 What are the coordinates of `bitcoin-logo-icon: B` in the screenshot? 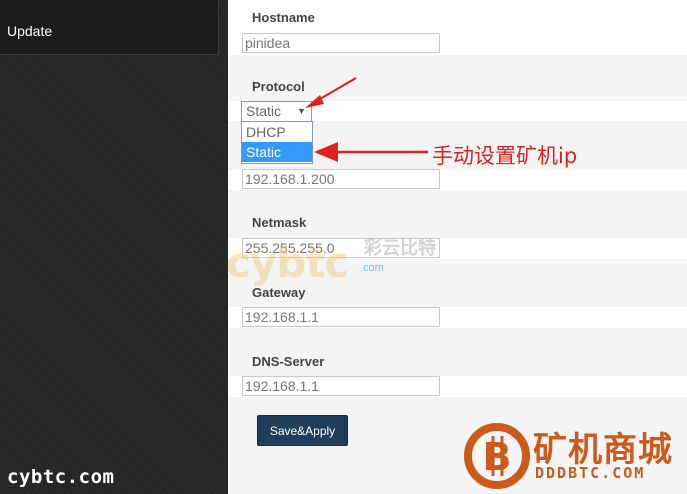 It's located at (497, 456).